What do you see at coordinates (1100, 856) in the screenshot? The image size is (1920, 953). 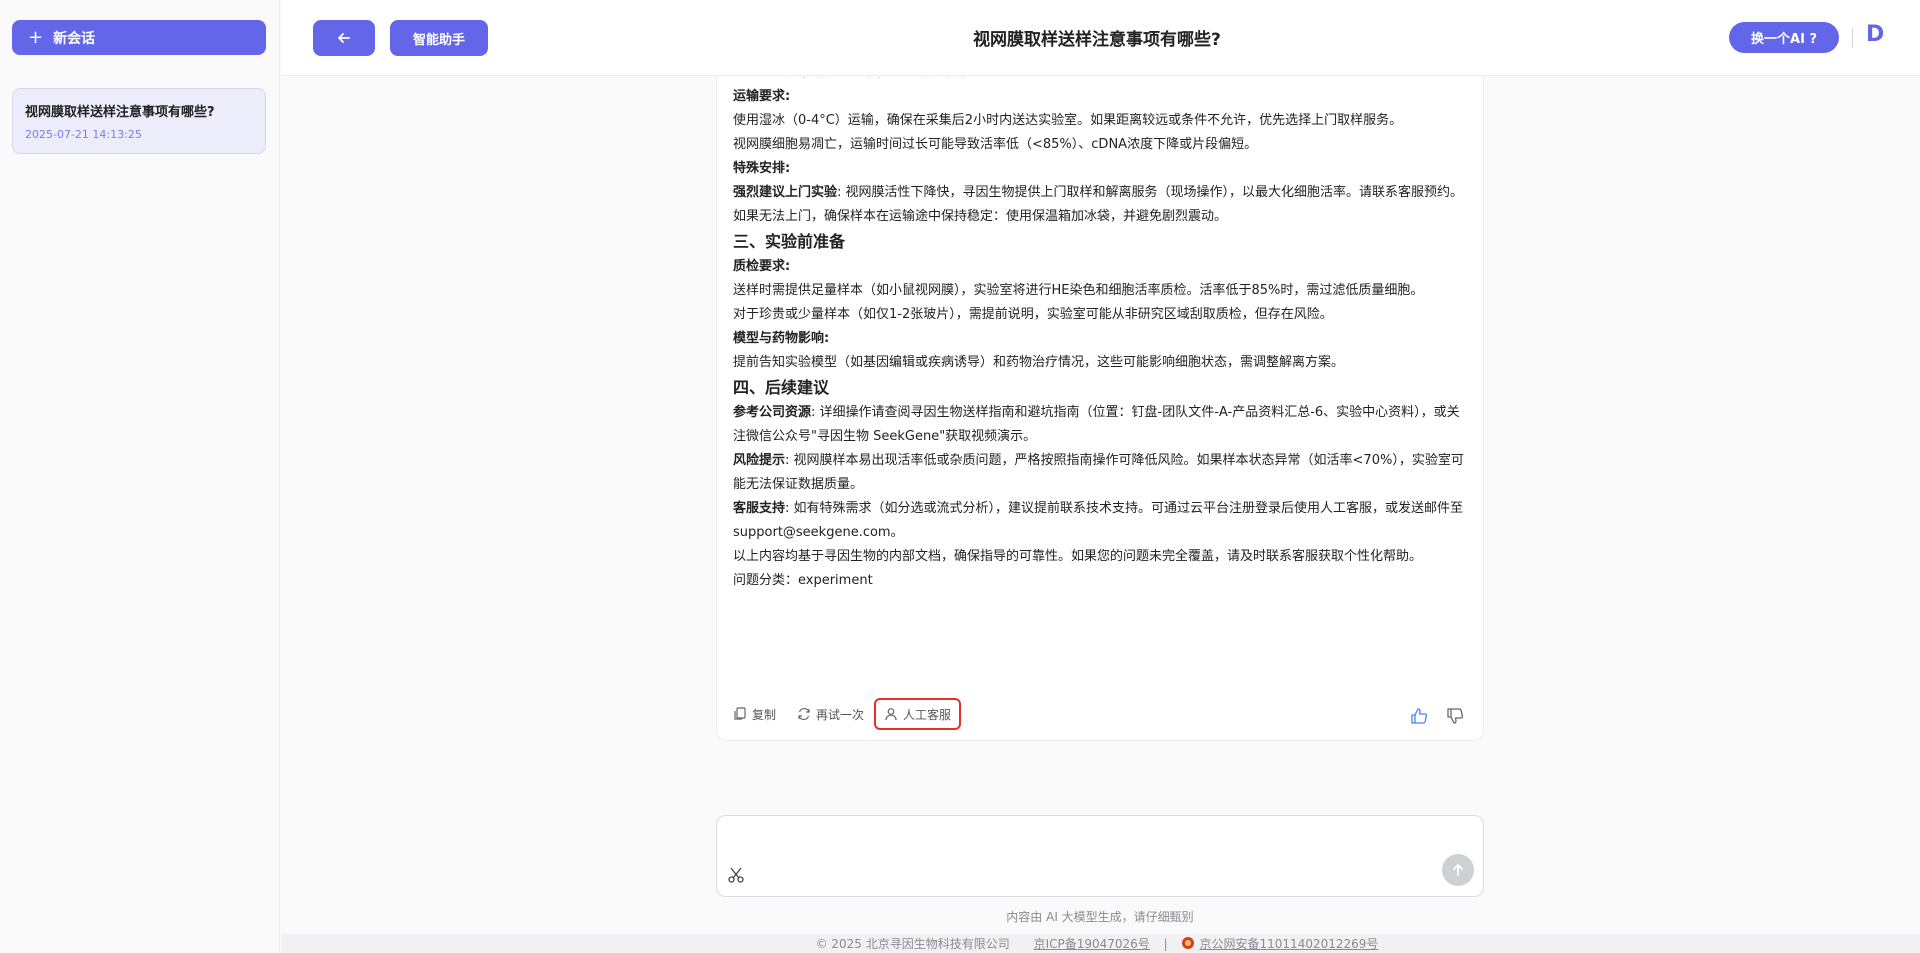 I see `chat-input-box` at bounding box center [1100, 856].